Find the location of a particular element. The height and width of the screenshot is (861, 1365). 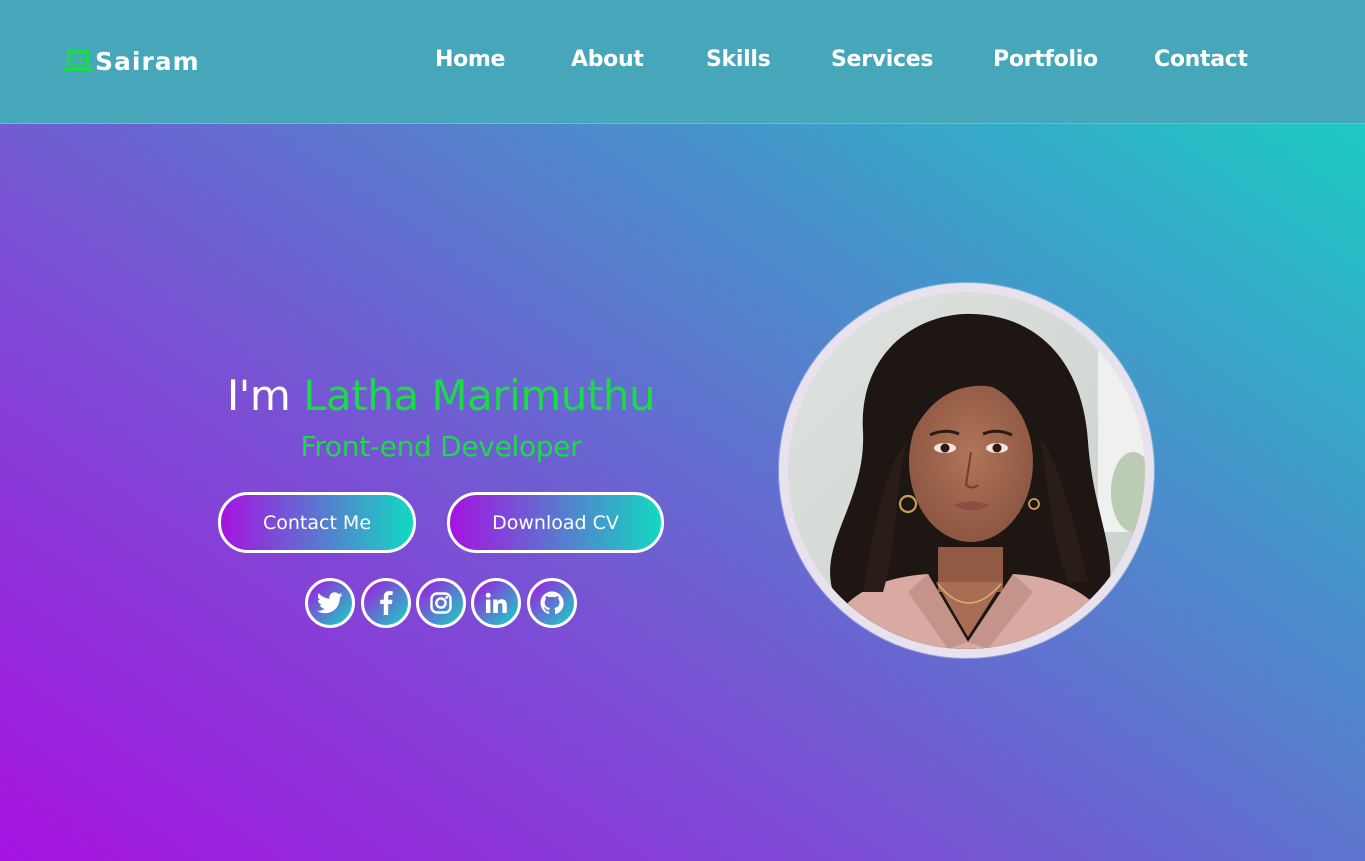

hero-name: Latha Marimuthu is located at coordinates (479, 395).